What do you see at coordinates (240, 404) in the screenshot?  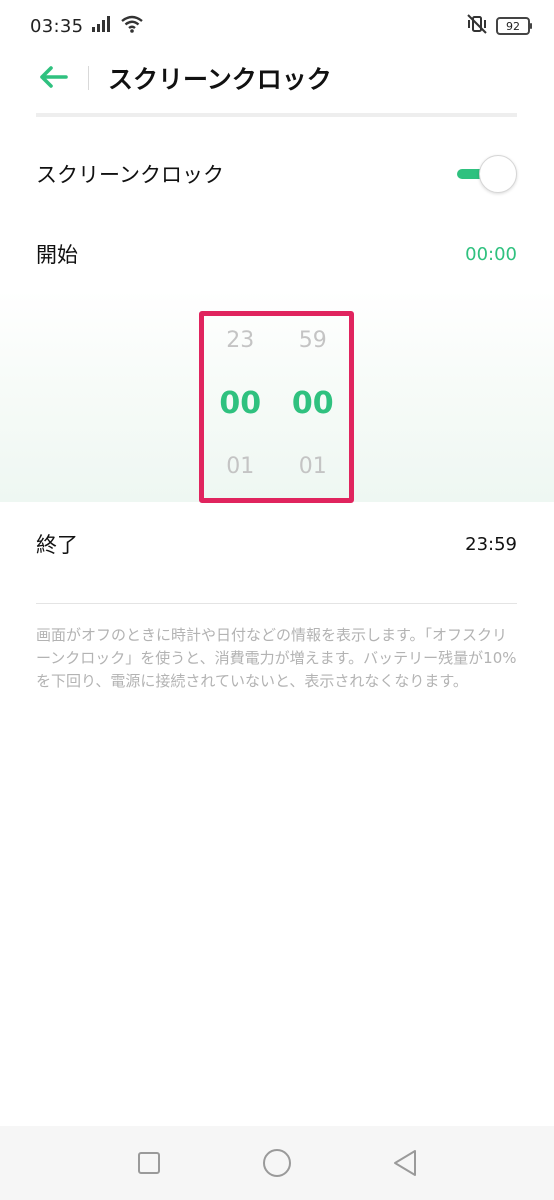 I see `hour-selected: 00` at bounding box center [240, 404].